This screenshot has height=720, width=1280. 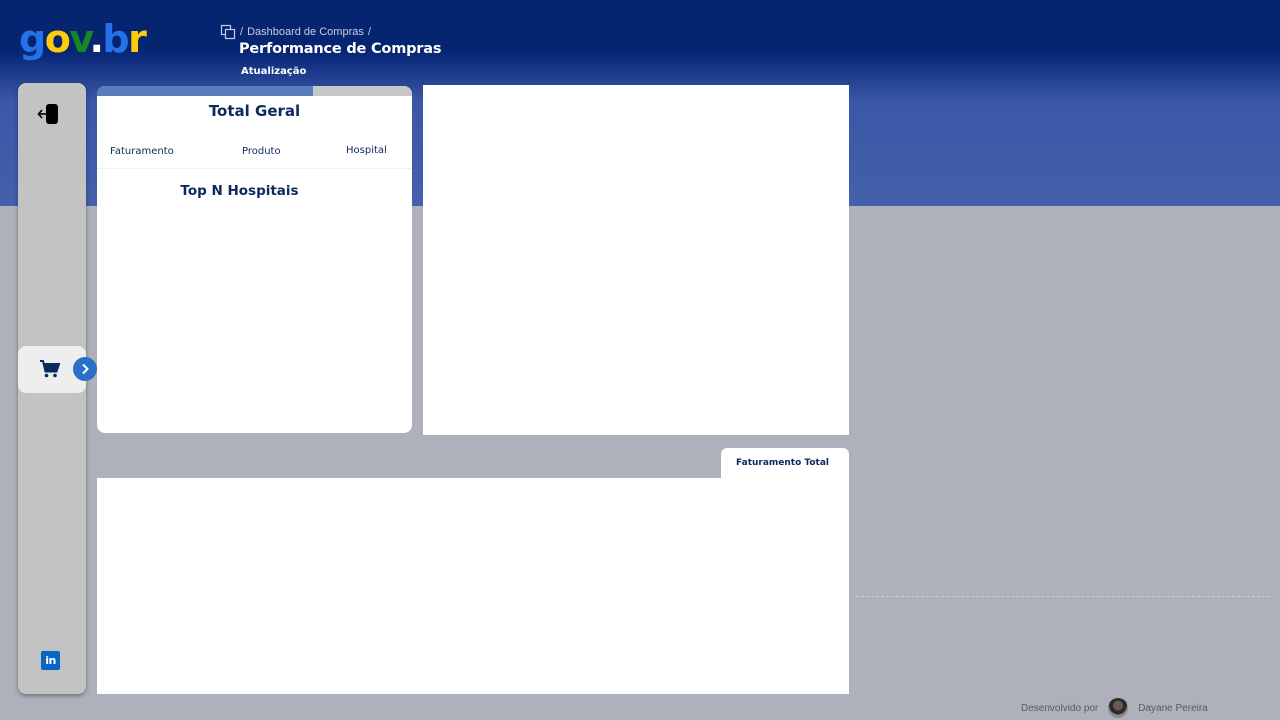 What do you see at coordinates (261, 151) in the screenshot?
I see `filter-produto: Produto` at bounding box center [261, 151].